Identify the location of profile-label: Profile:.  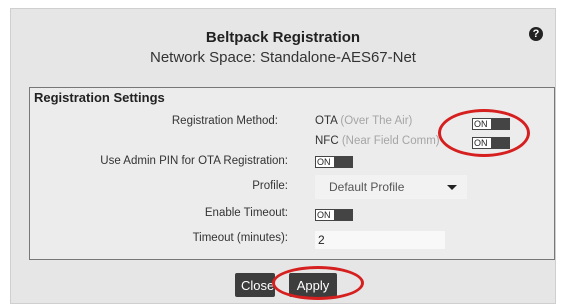
(270, 186).